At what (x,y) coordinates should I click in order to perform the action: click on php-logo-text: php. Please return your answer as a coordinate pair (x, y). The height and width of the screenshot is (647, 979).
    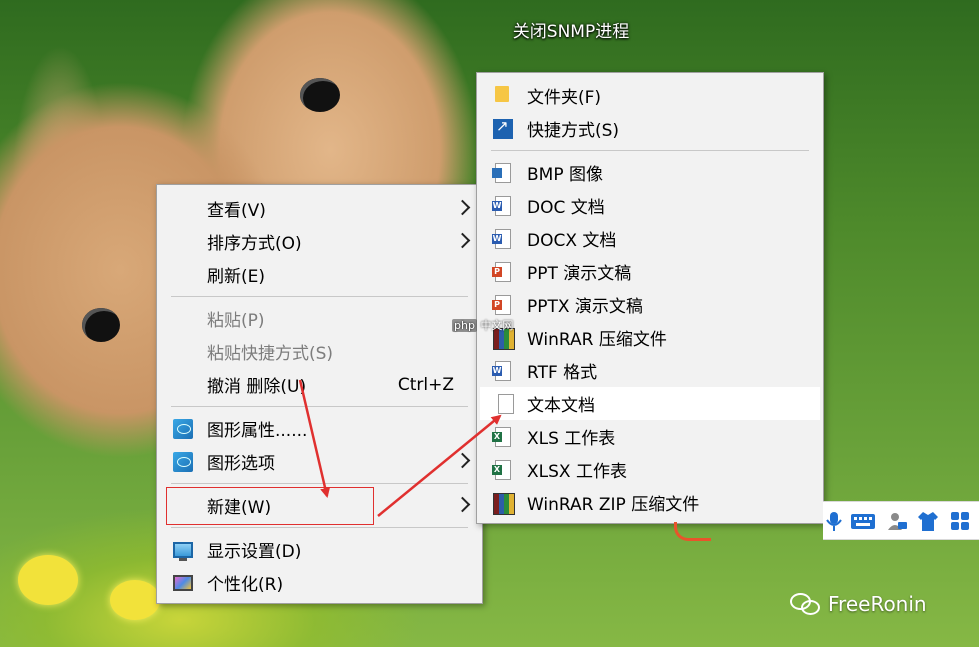
    Looking at the image, I should click on (464, 325).